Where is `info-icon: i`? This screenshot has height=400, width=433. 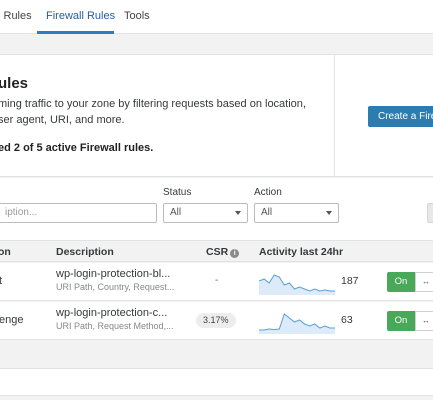
info-icon: i is located at coordinates (235, 253).